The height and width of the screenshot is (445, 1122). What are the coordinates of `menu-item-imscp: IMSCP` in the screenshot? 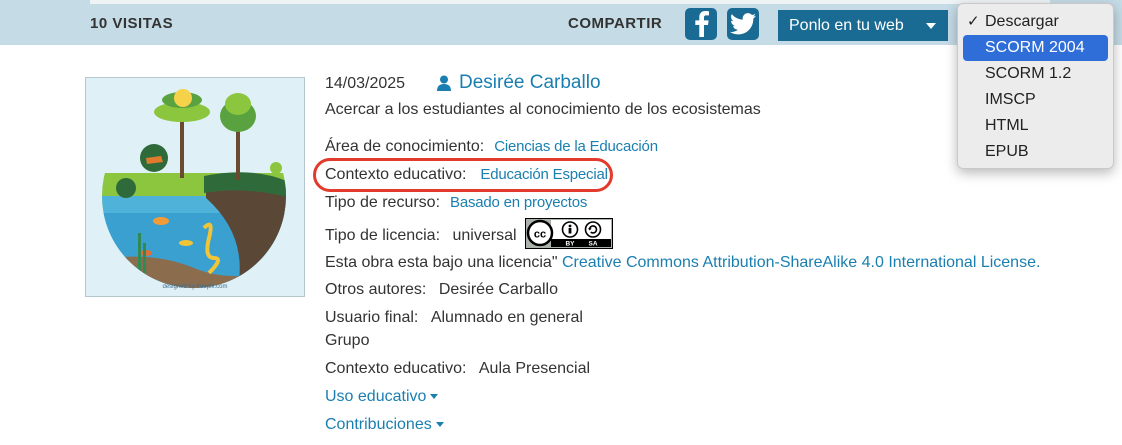 It's located at (1035, 100).